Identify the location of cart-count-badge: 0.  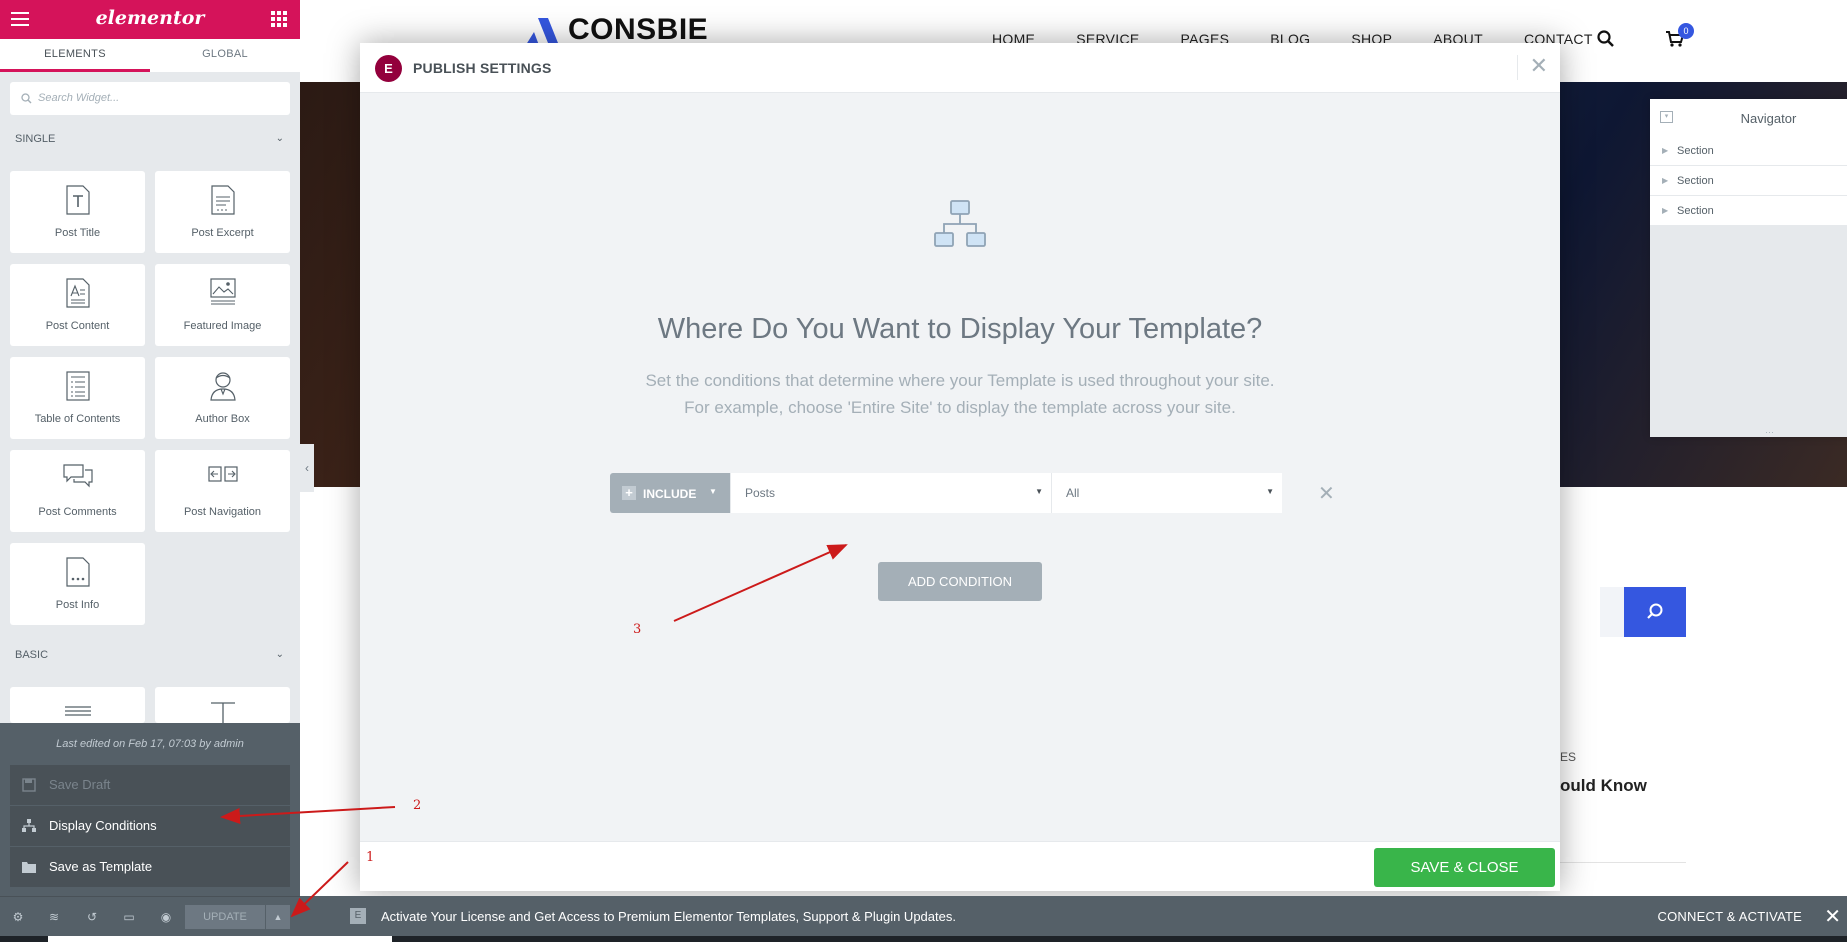
(1686, 31).